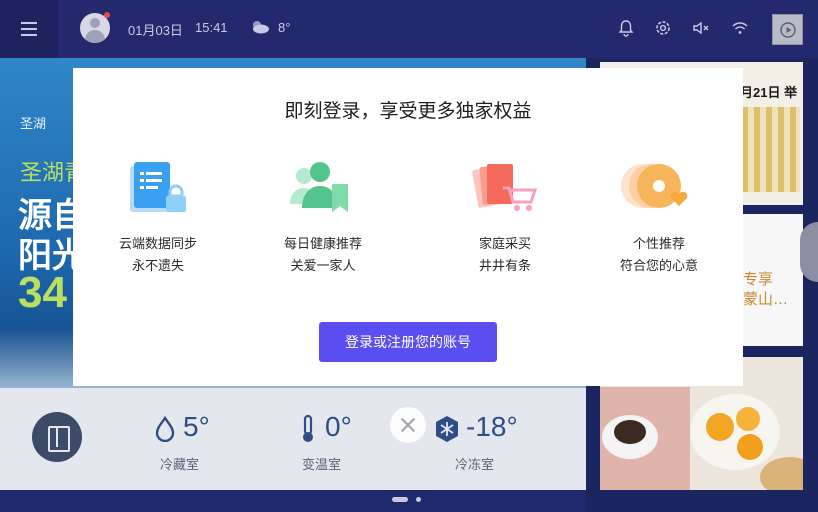 The image size is (818, 512). Describe the element at coordinates (42, 292) in the screenshot. I see `banner-line-4: 34` at that location.